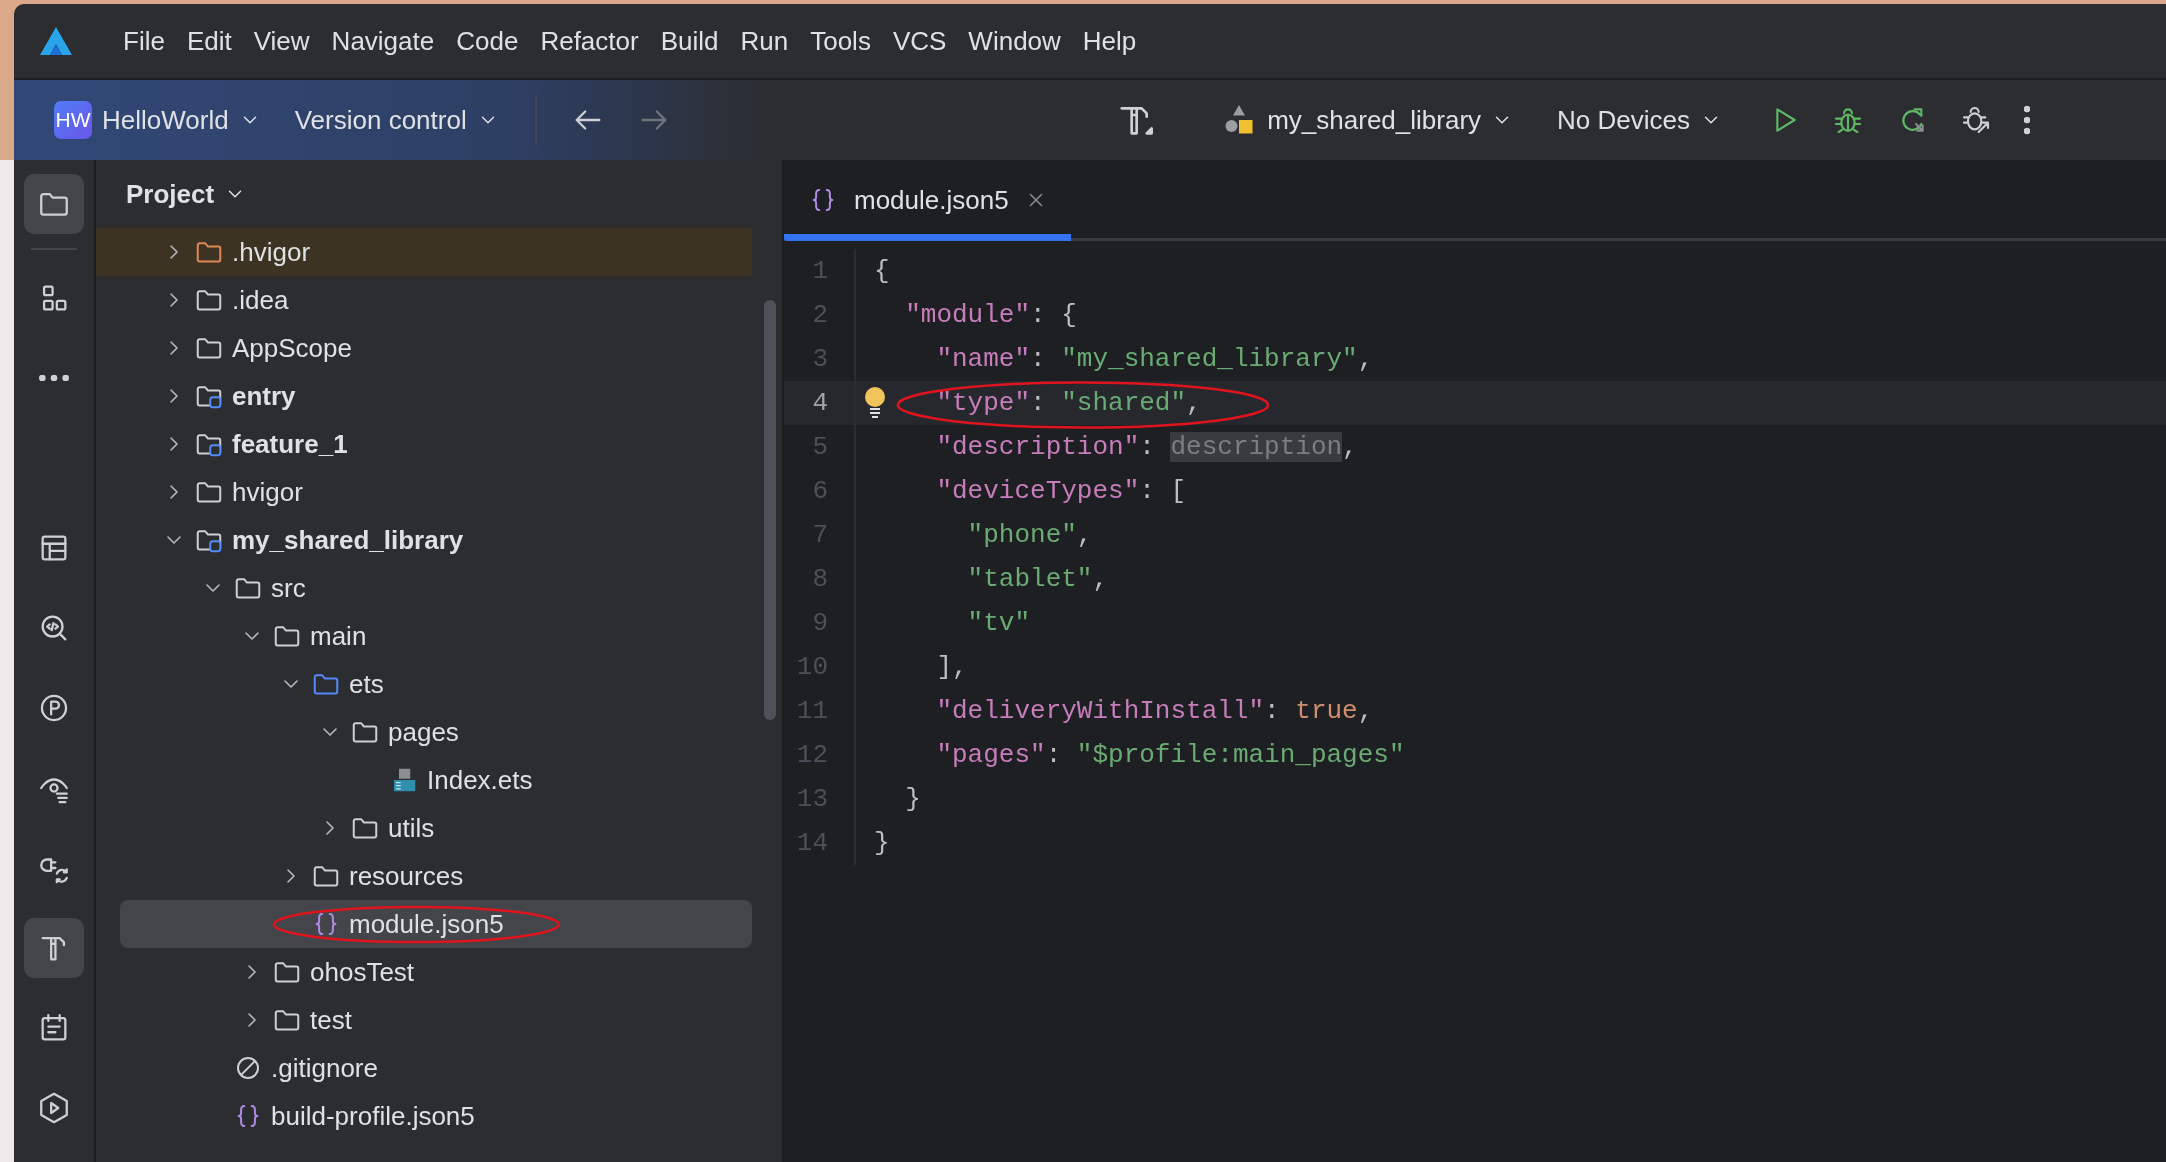 The height and width of the screenshot is (1162, 2166). What do you see at coordinates (73, 120) in the screenshot?
I see `project-badge: HW` at bounding box center [73, 120].